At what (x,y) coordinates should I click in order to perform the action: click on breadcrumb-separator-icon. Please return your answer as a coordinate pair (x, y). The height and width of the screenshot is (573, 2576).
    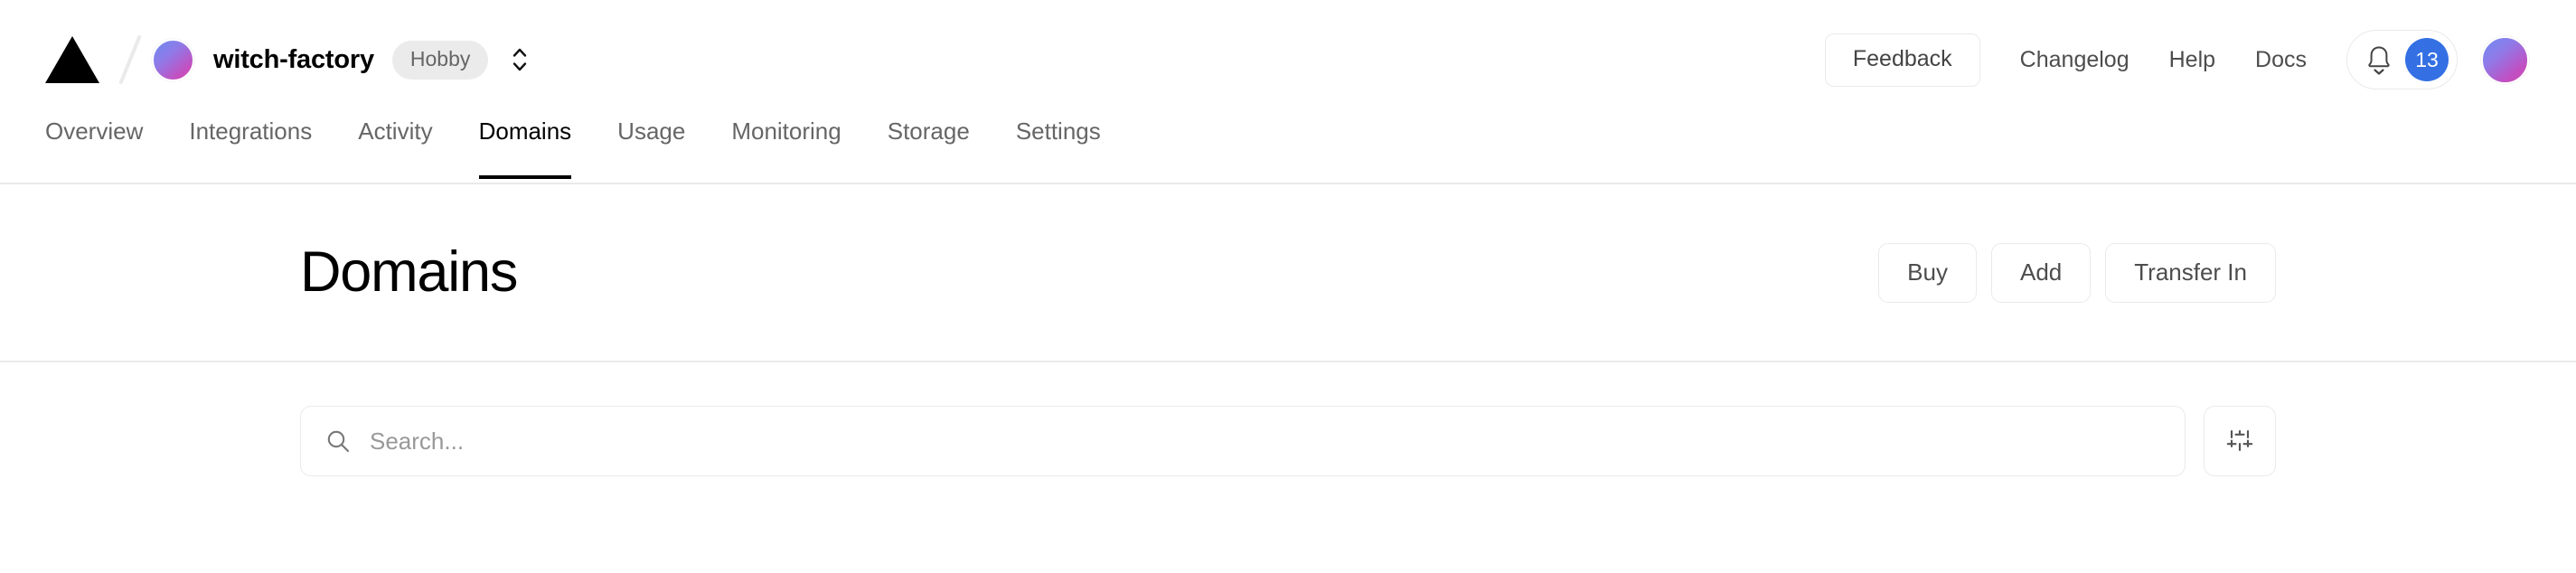
    Looking at the image, I should click on (131, 60).